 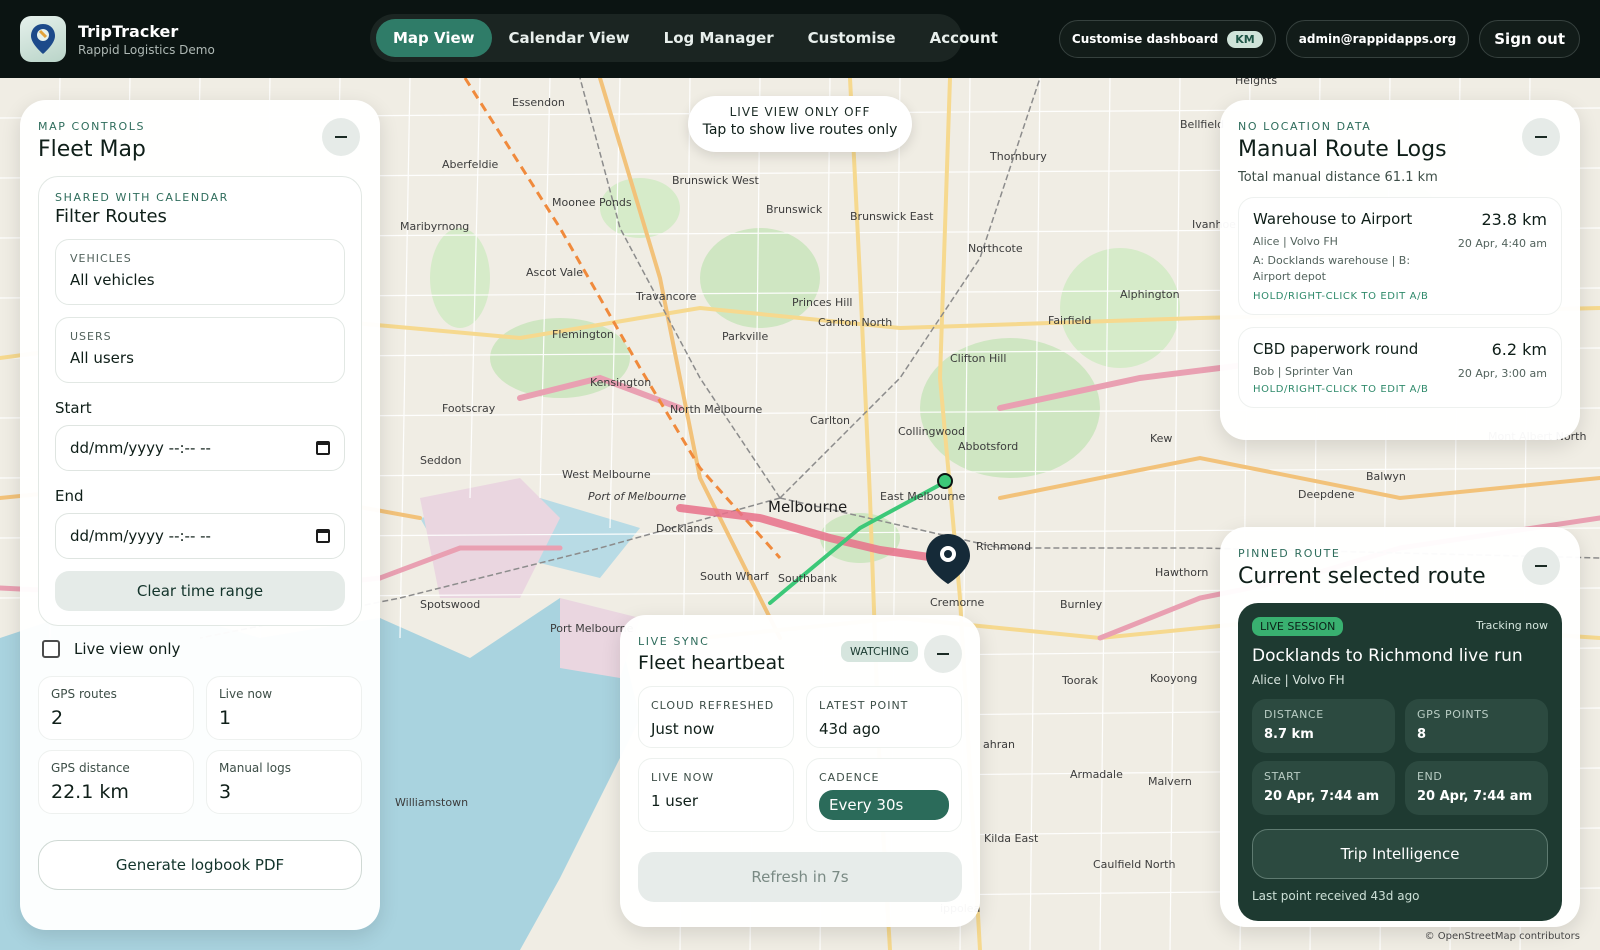 I want to click on pinned-route-eyebrow: PINNED ROUTE, so click(x=1289, y=553).